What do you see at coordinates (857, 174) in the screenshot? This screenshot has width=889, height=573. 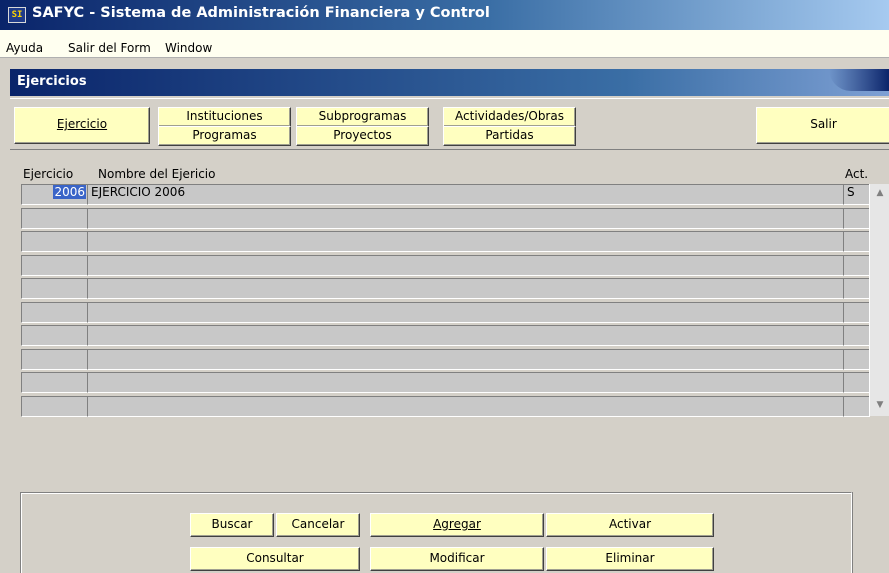 I see `header-act: Act.` at bounding box center [857, 174].